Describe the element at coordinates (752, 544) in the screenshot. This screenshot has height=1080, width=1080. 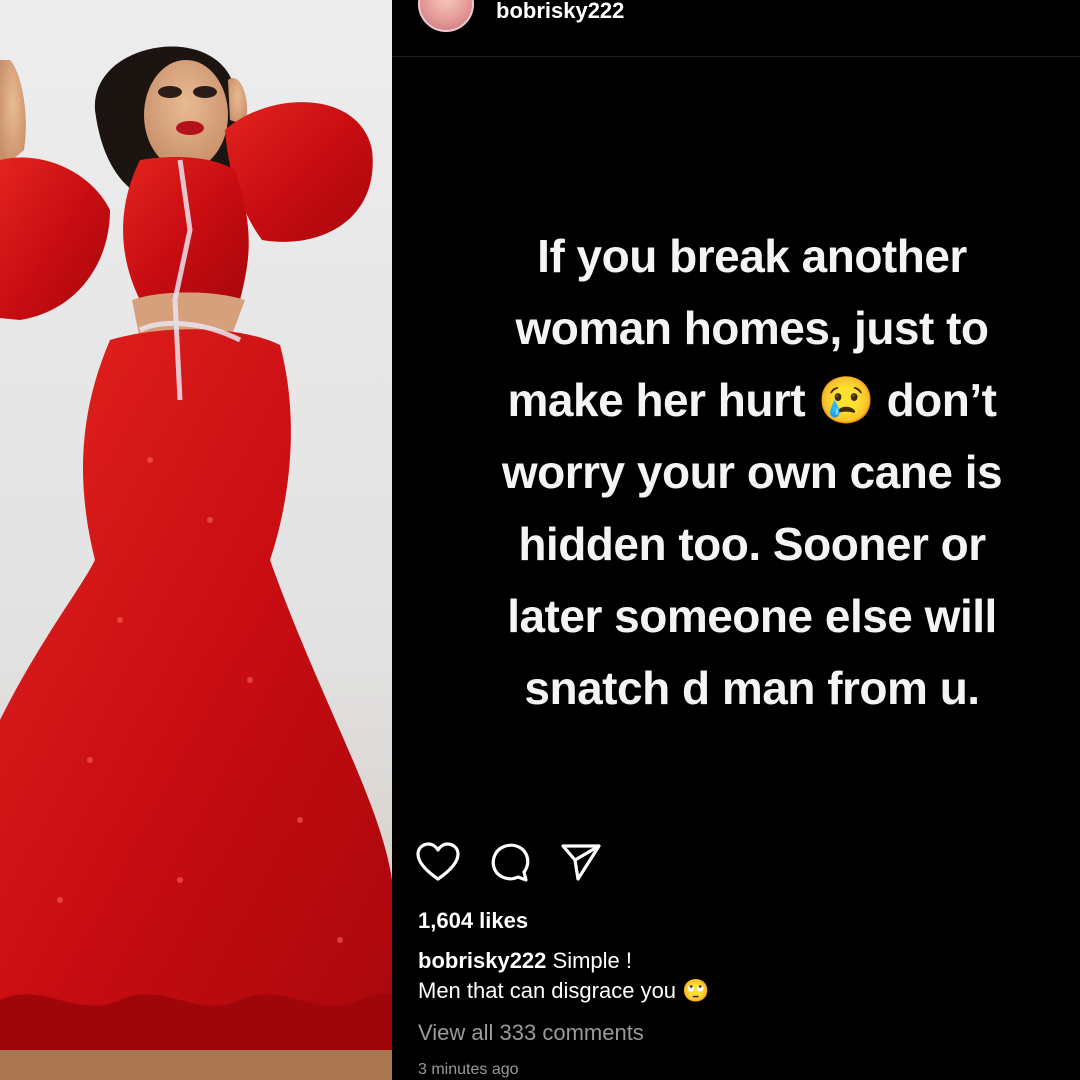
I see `quote-line: hidden too. Sooner or` at that location.